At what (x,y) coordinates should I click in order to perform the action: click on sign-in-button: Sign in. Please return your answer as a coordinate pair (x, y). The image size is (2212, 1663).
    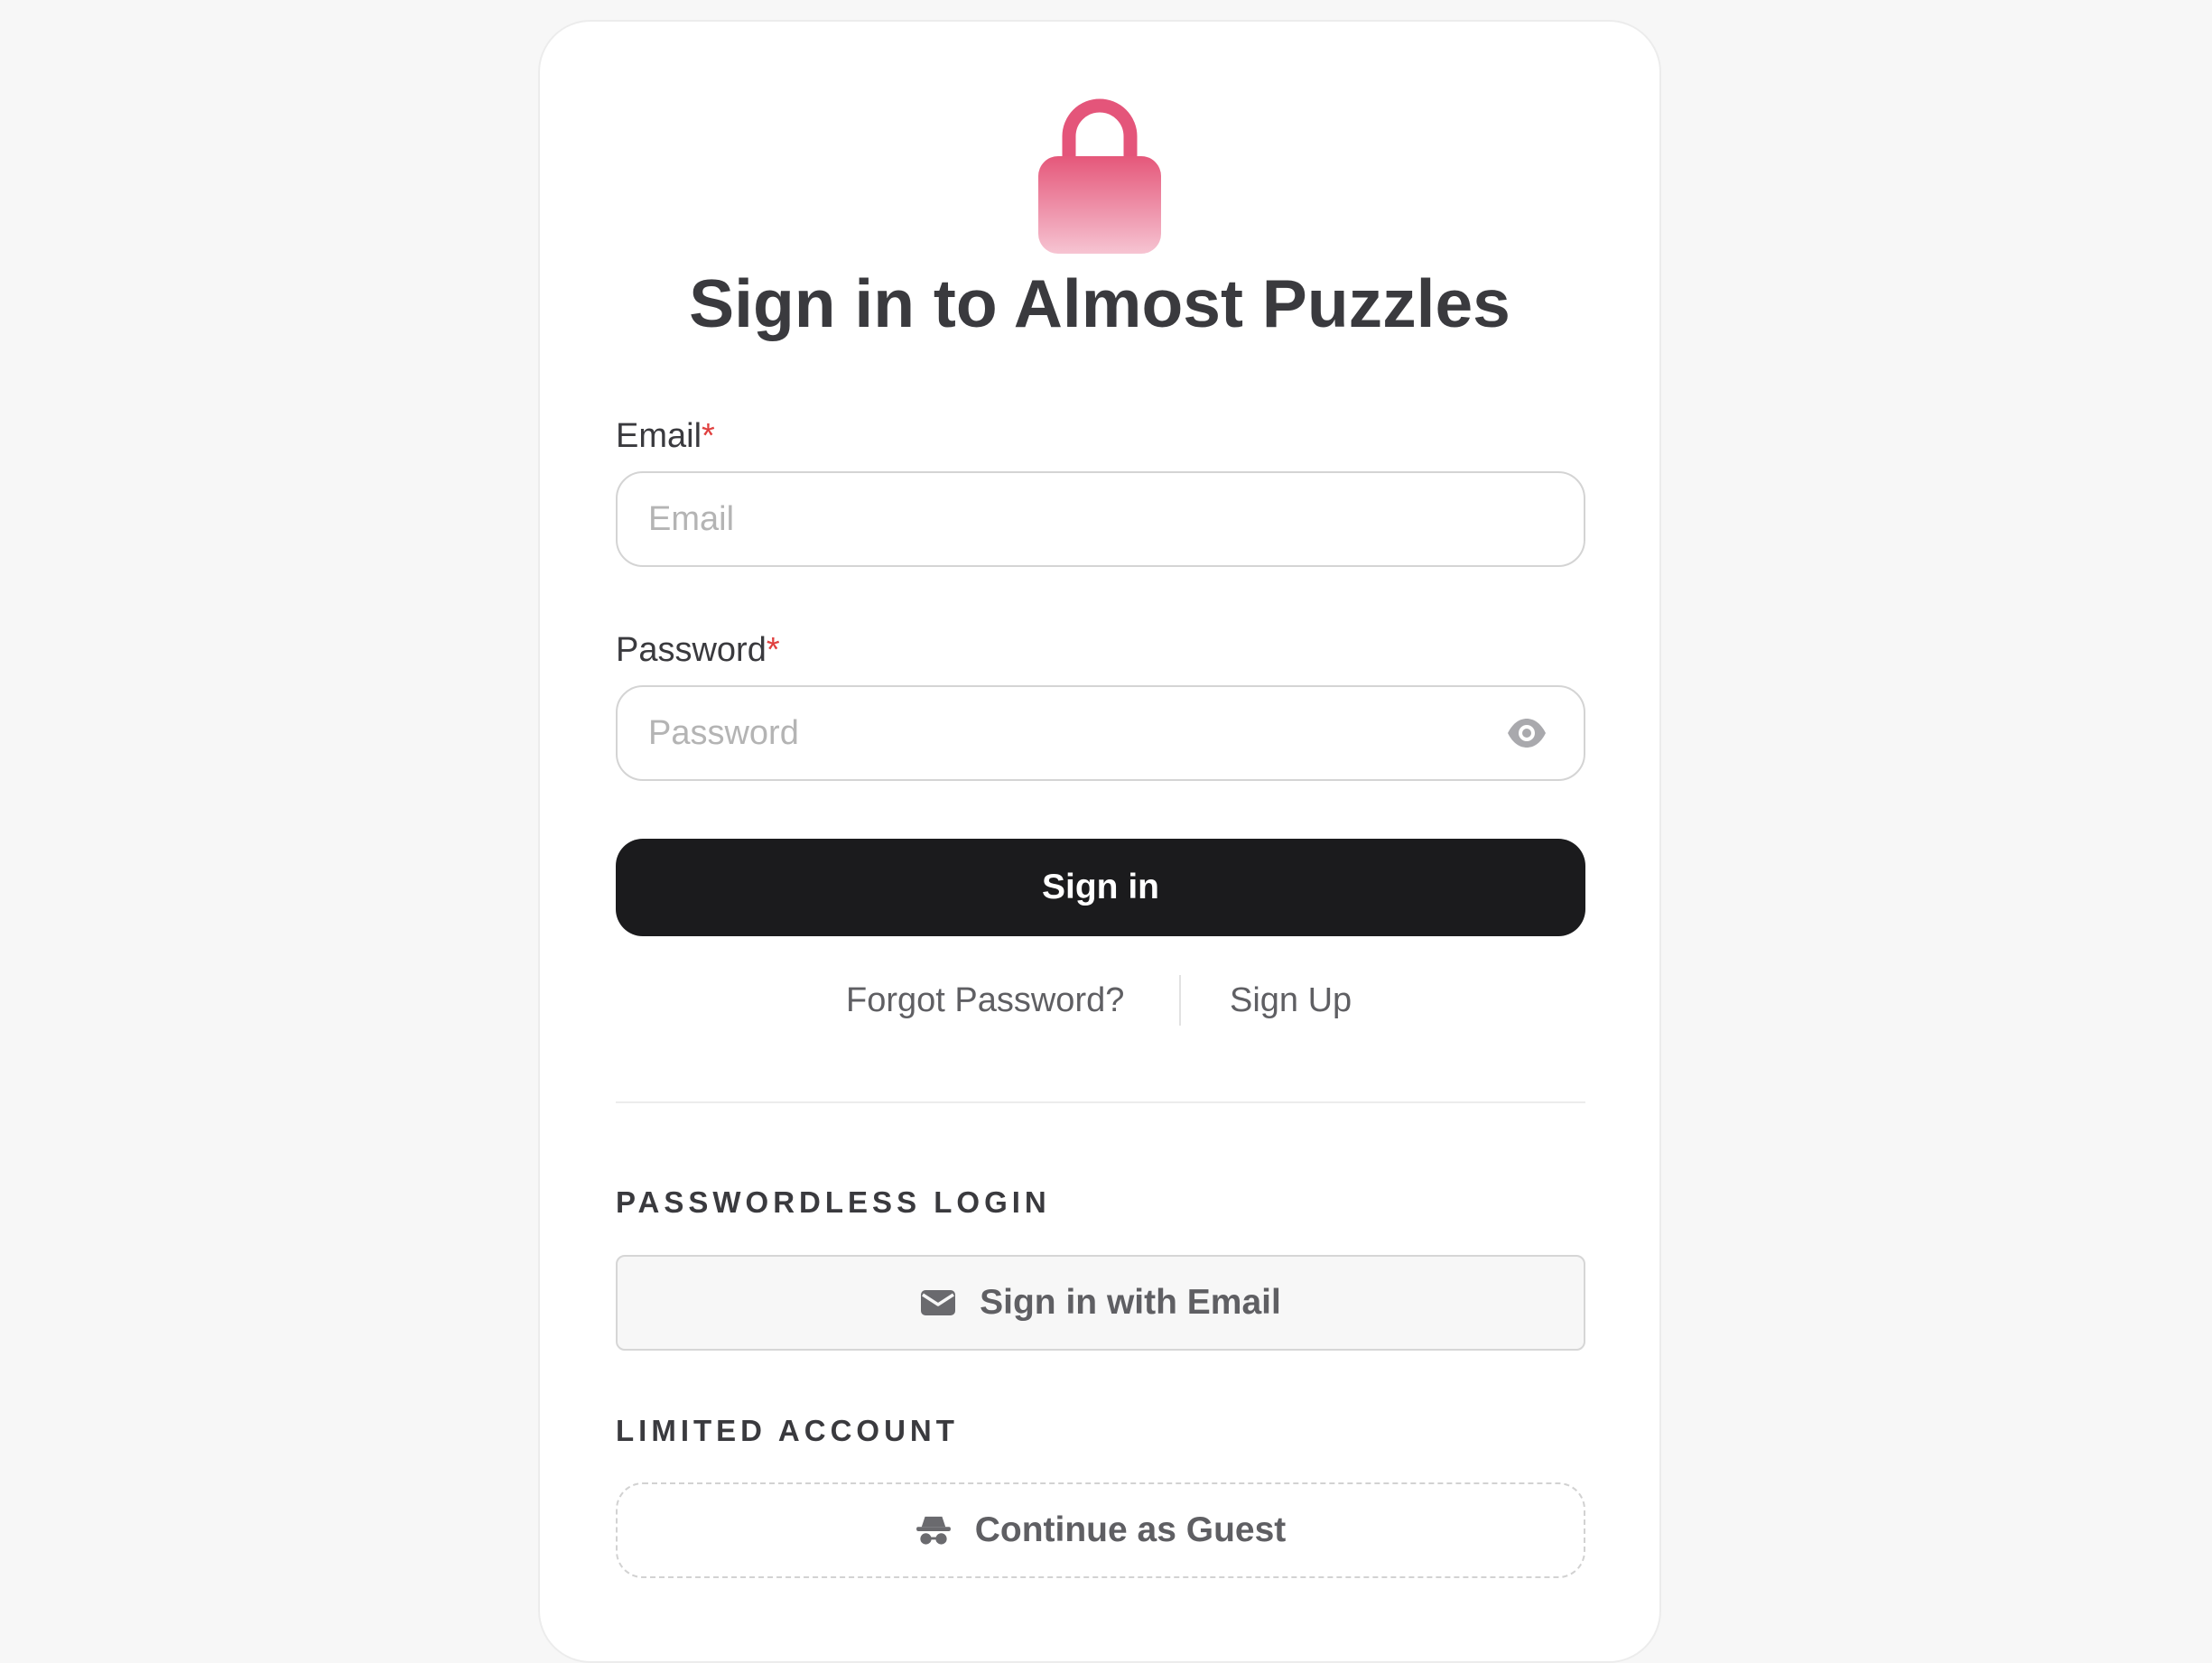
    Looking at the image, I should click on (1100, 887).